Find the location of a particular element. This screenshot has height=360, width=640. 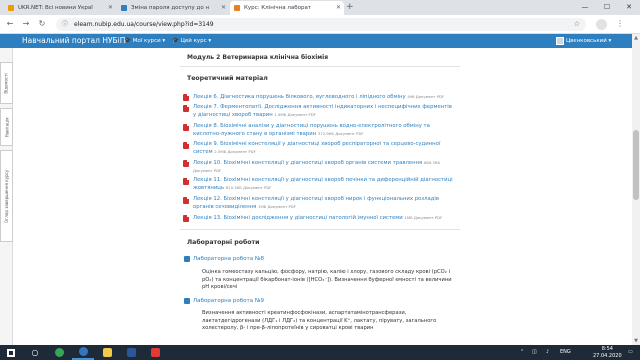

network-icon: ◫ is located at coordinates (534, 352).